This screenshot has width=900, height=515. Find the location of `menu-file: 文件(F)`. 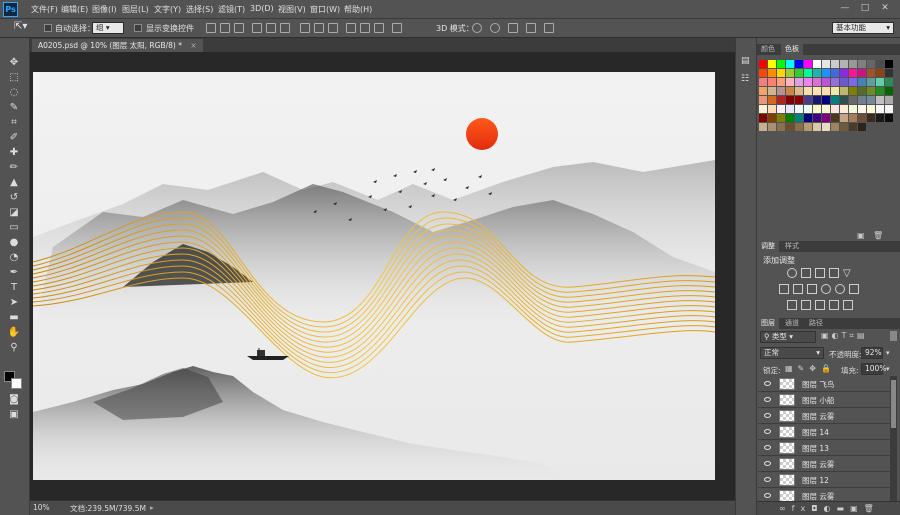

menu-file: 文件(F) is located at coordinates (44, 9).